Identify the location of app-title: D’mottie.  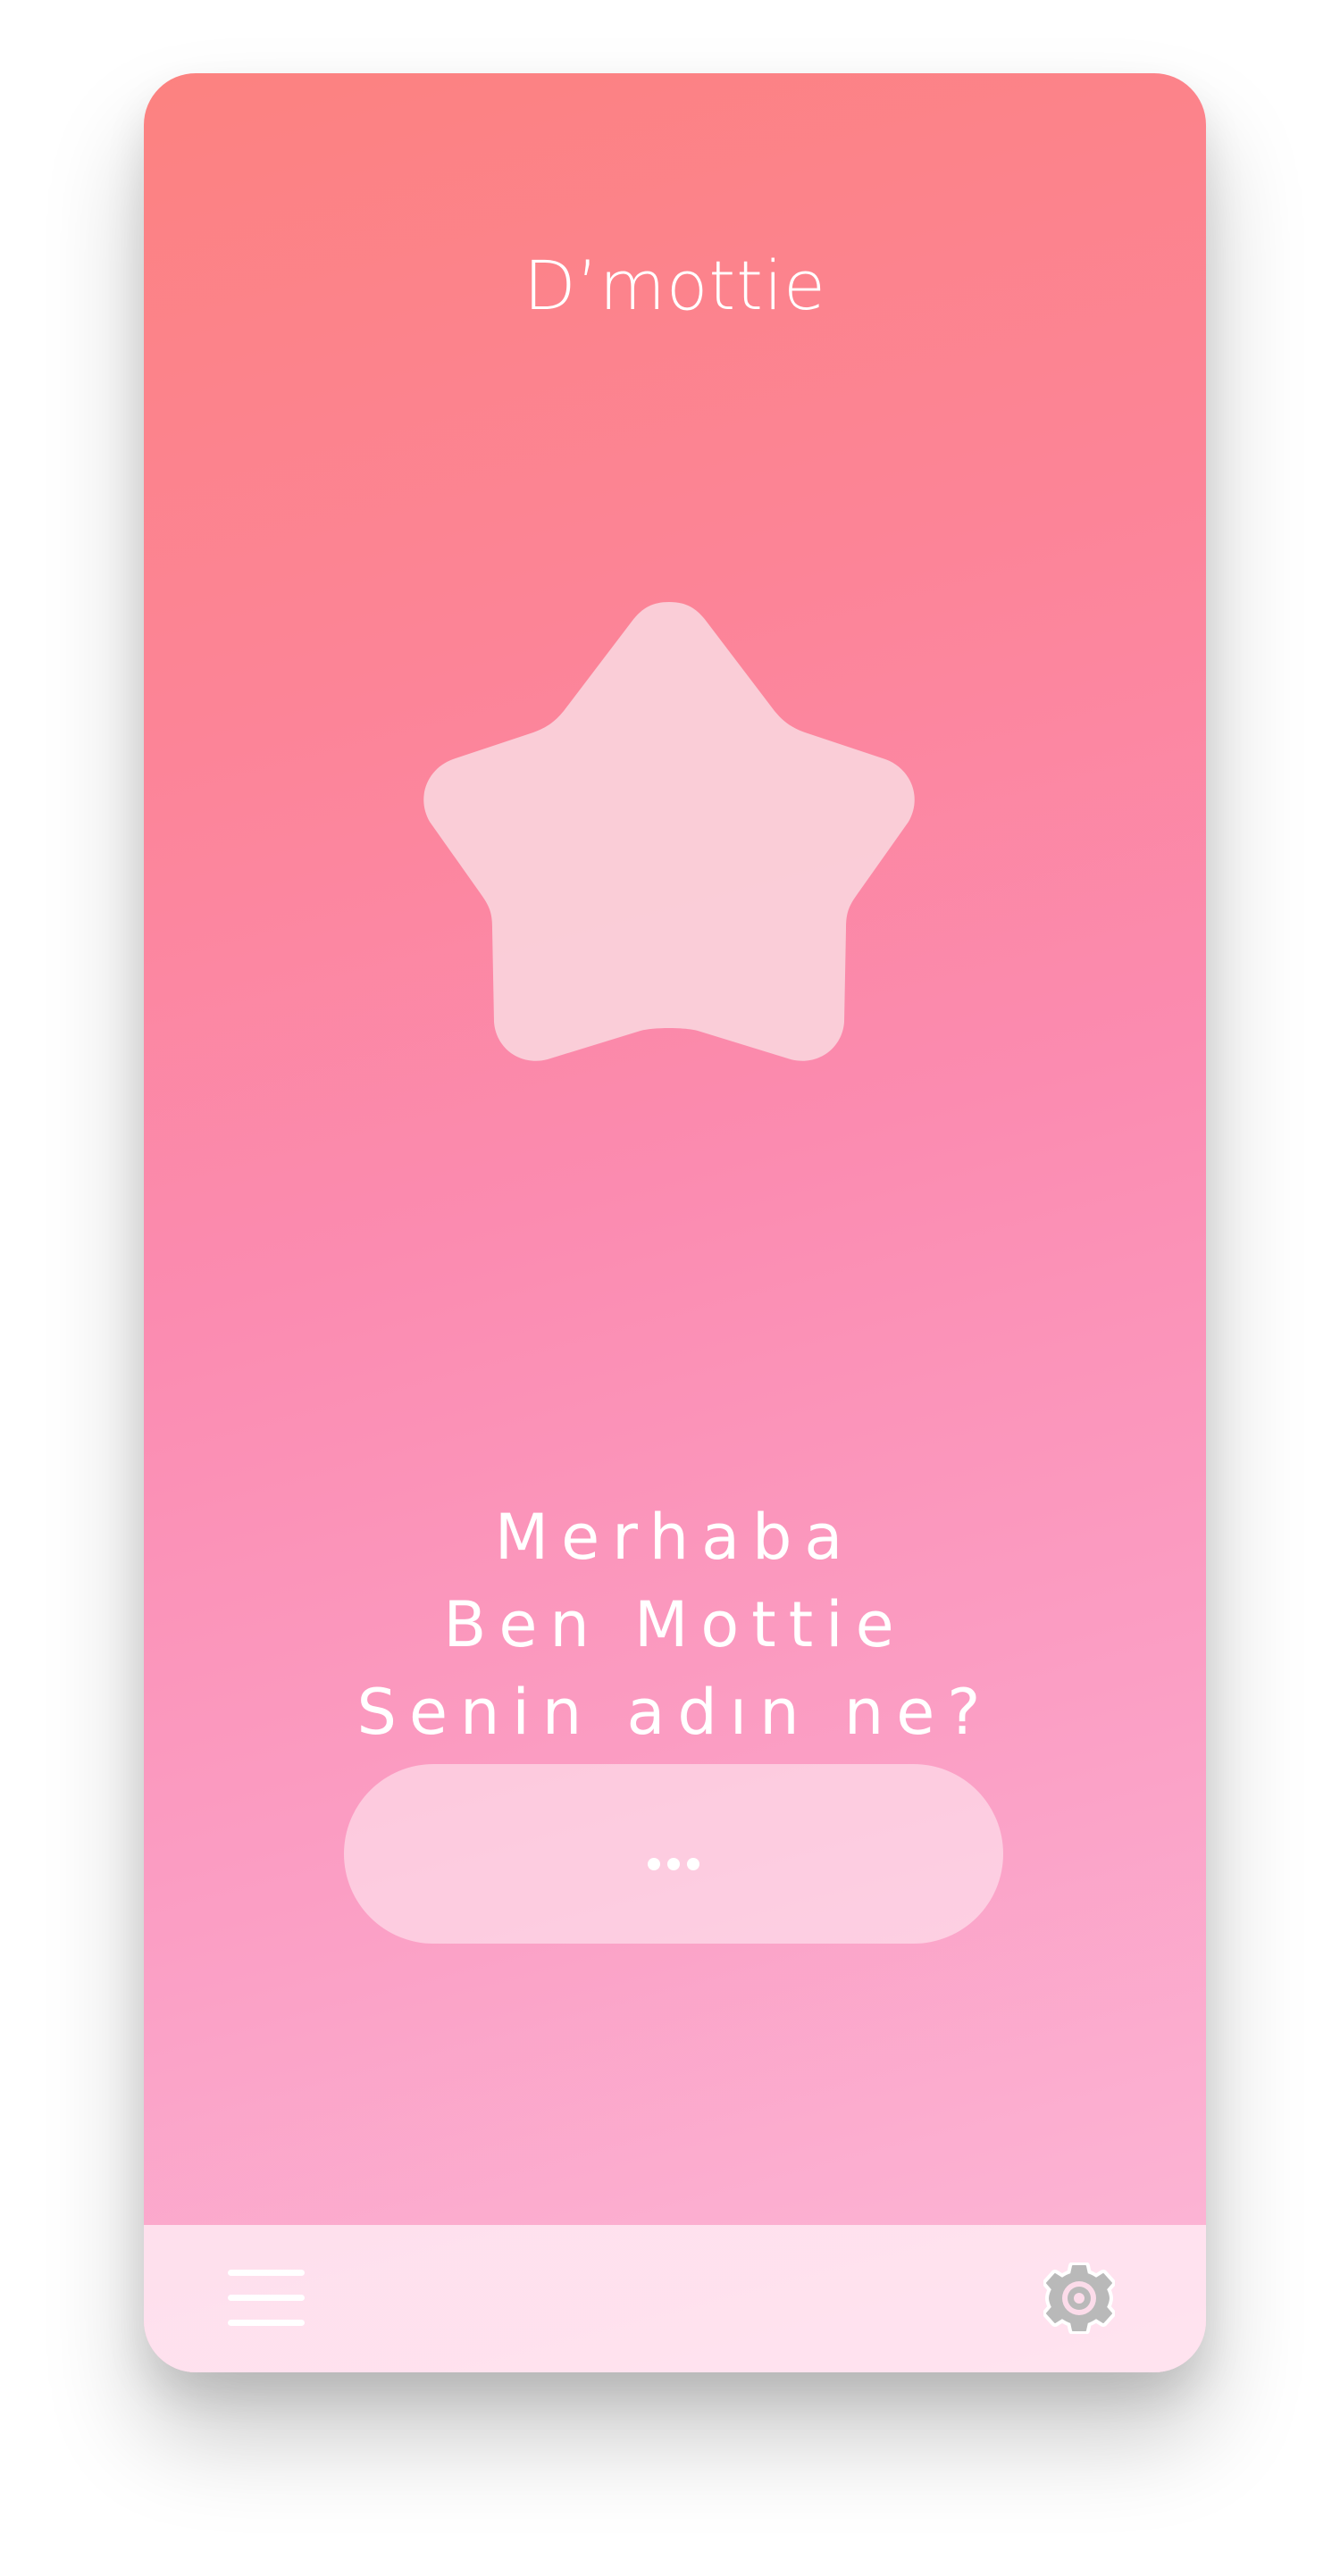
(674, 286).